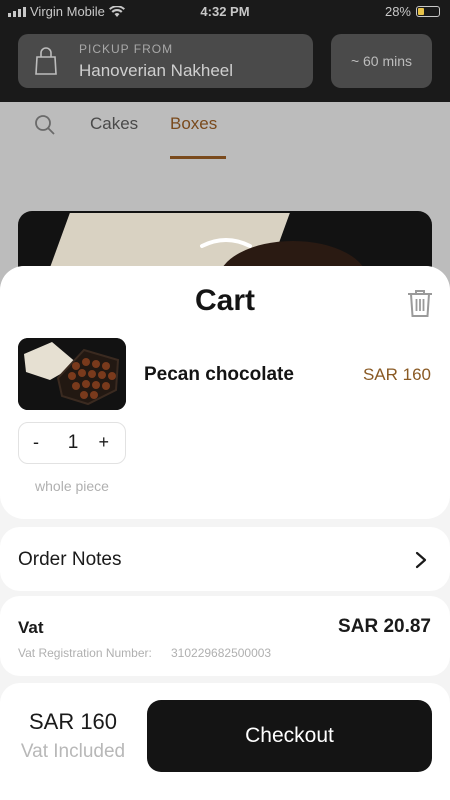 The image size is (450, 800). I want to click on vat-registration-label: Vat Registration Number:, so click(85, 653).